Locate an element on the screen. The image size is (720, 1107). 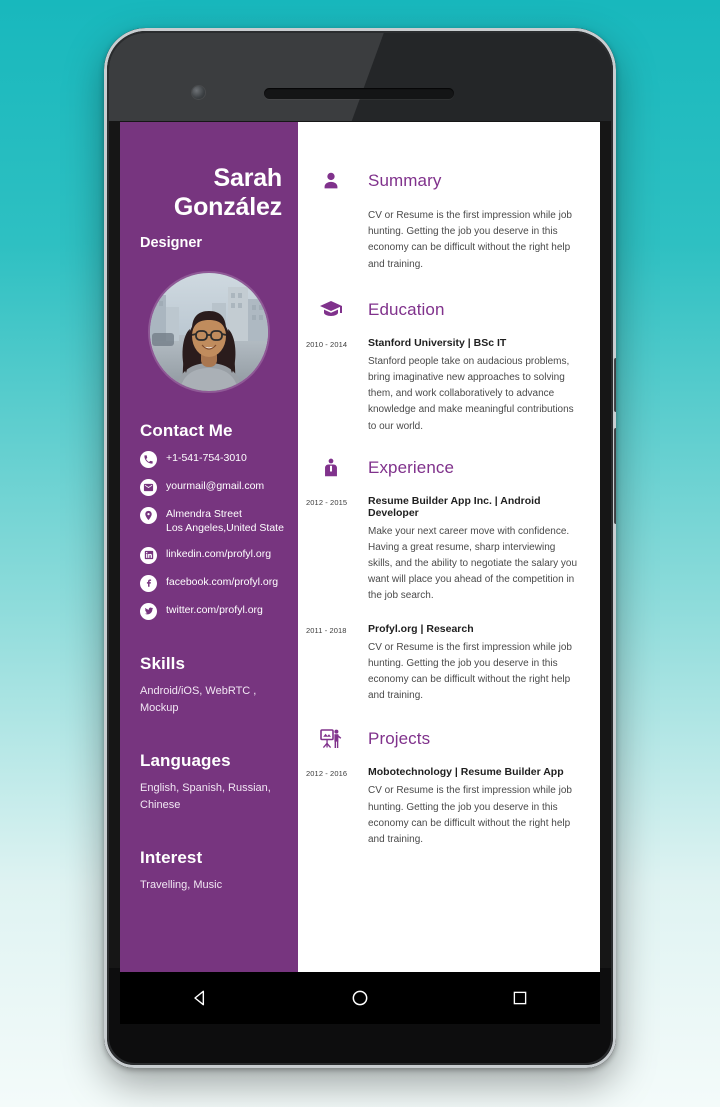
nav-recents-button is located at coordinates (520, 998).